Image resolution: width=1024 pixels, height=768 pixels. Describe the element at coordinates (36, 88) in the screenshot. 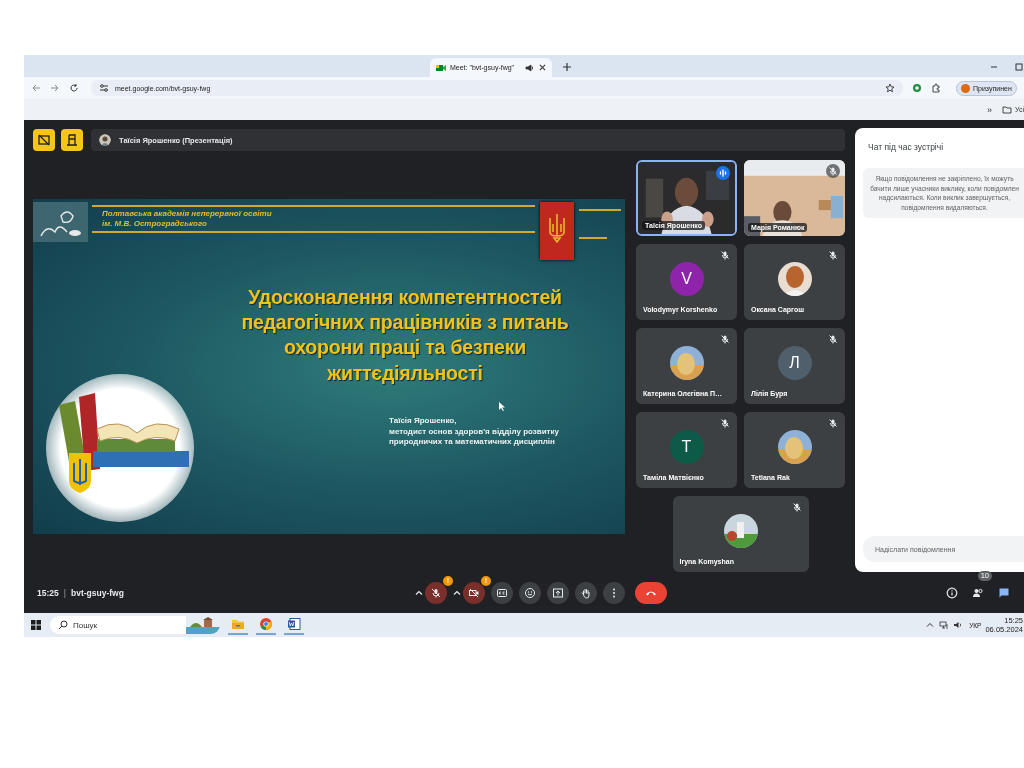

I see `back-icon` at that location.